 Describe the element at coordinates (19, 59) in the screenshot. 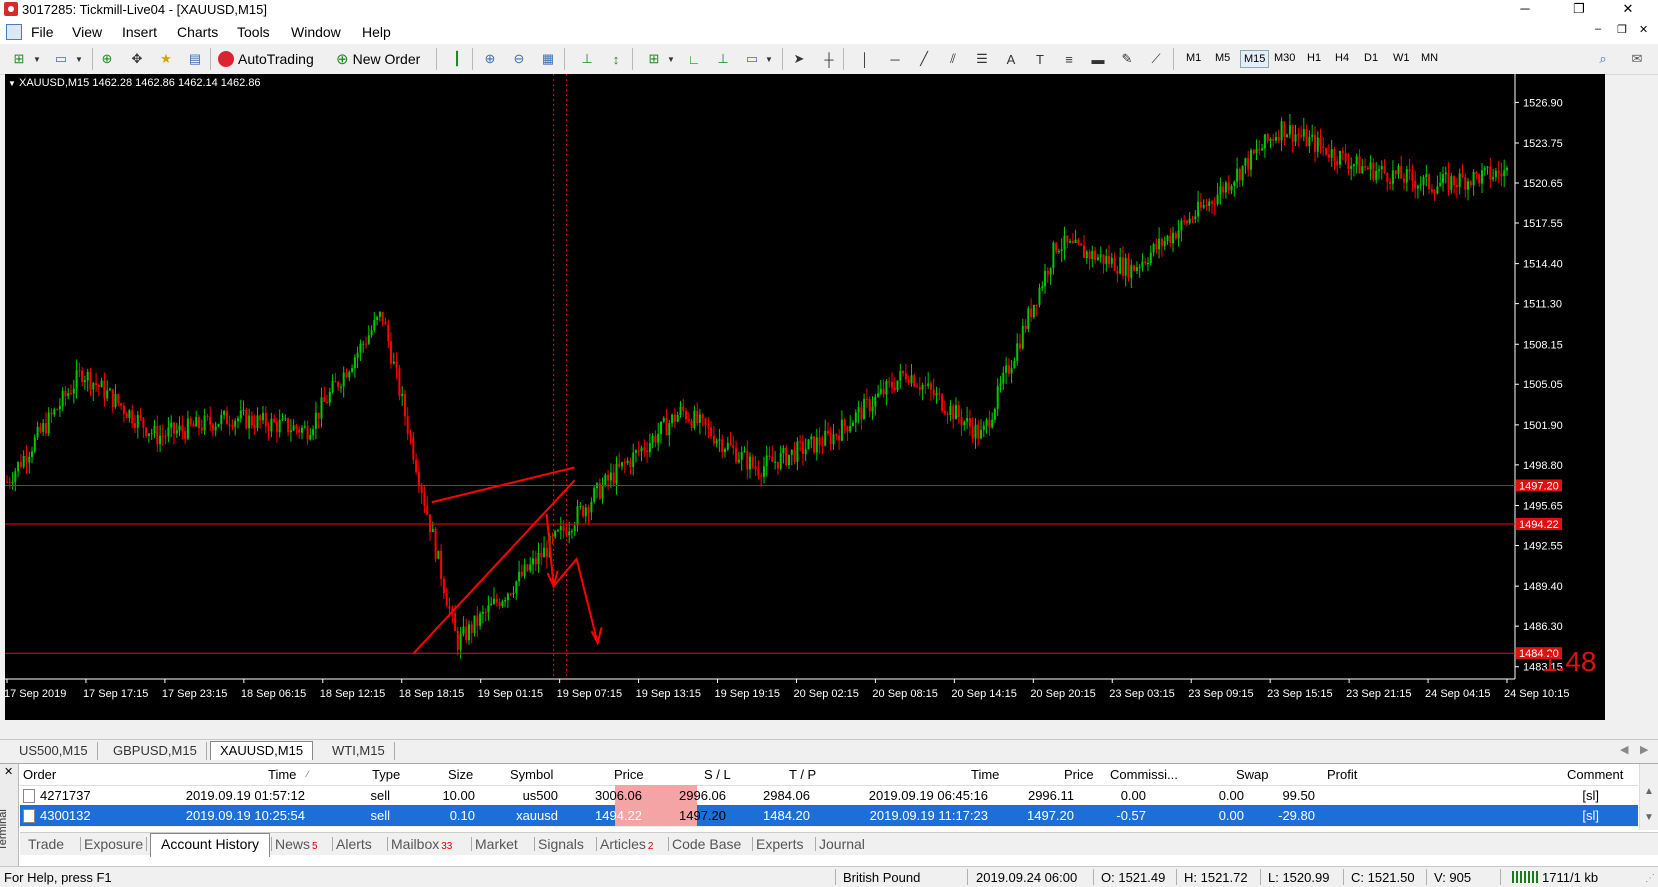

I see `new-chart-icon: ⊞` at that location.